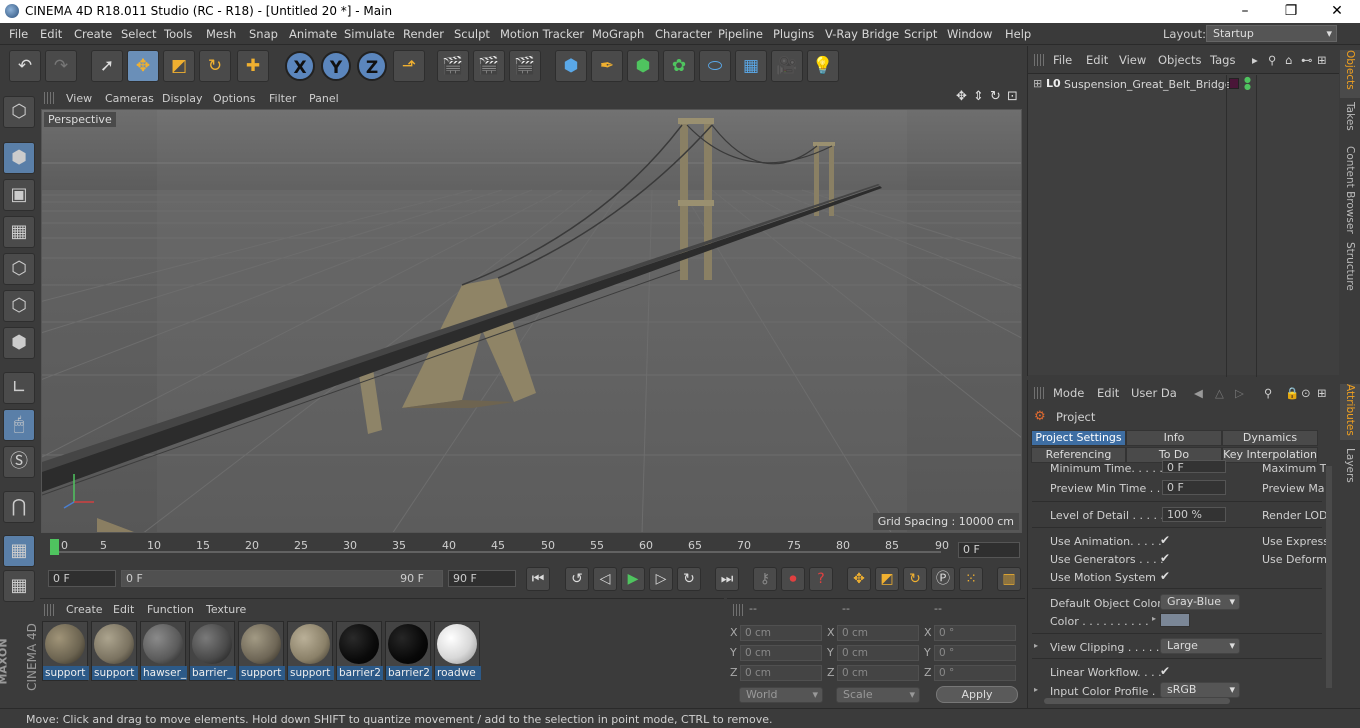 The image size is (1360, 728). Describe the element at coordinates (920, 34) in the screenshot. I see `menu-script: Script` at that location.